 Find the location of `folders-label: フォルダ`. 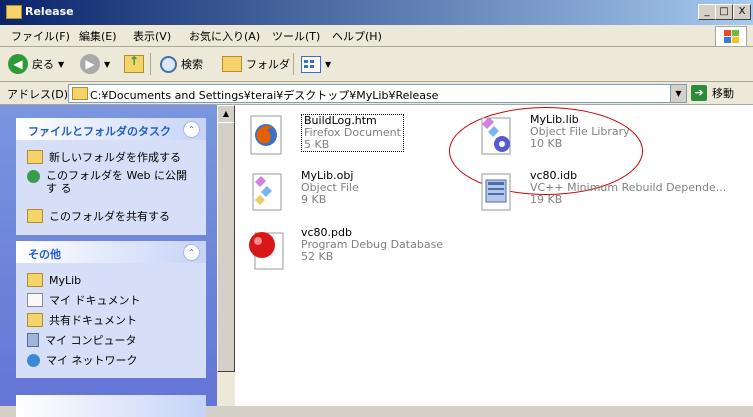

folders-label: フォルダ is located at coordinates (268, 64).